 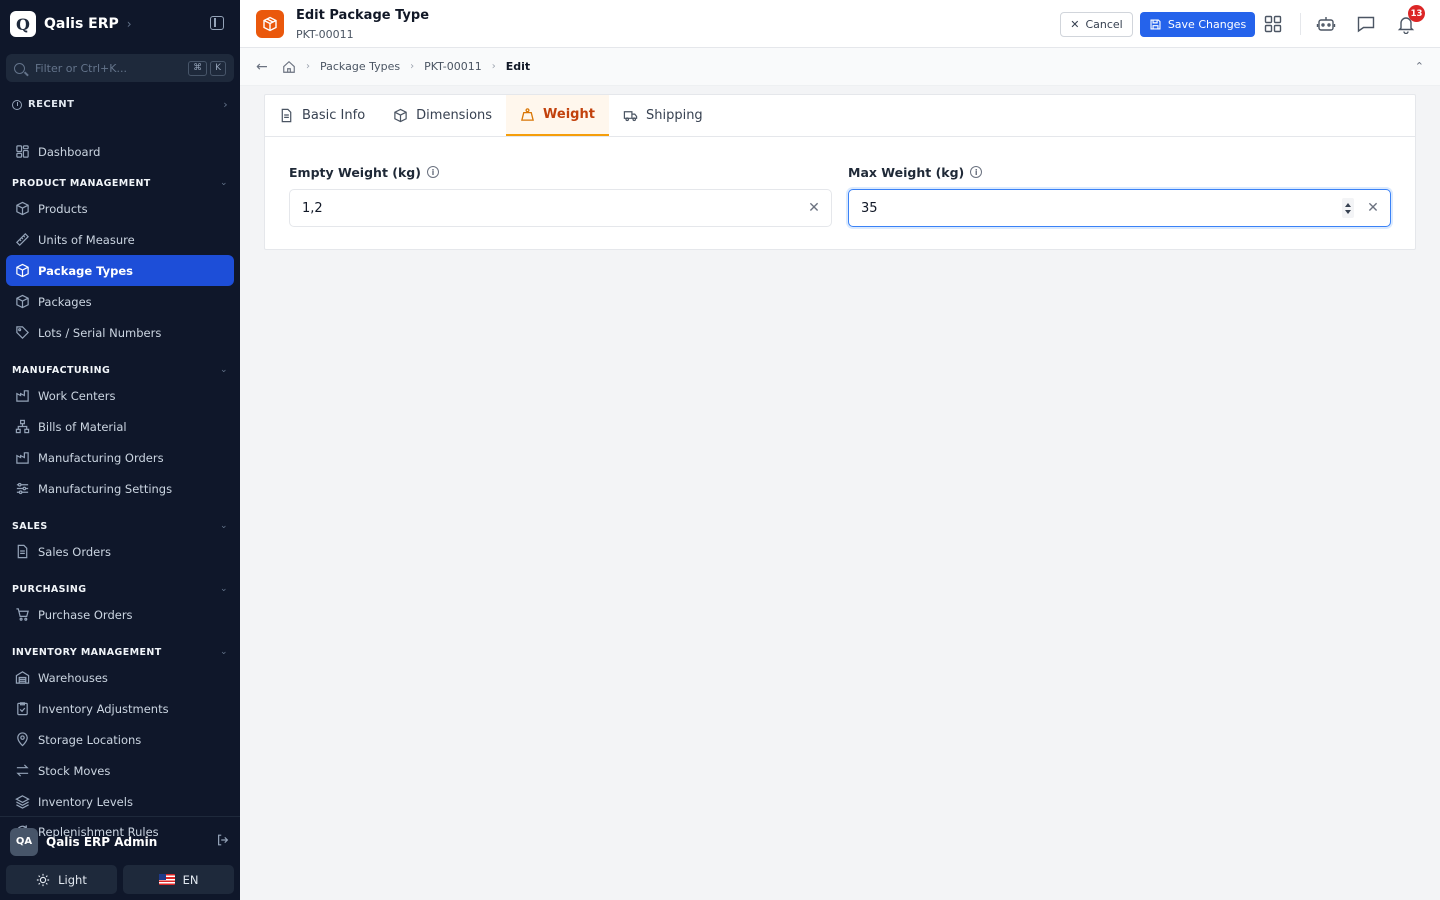 I want to click on chevron-up-icon: ⌃, so click(x=1419, y=66).